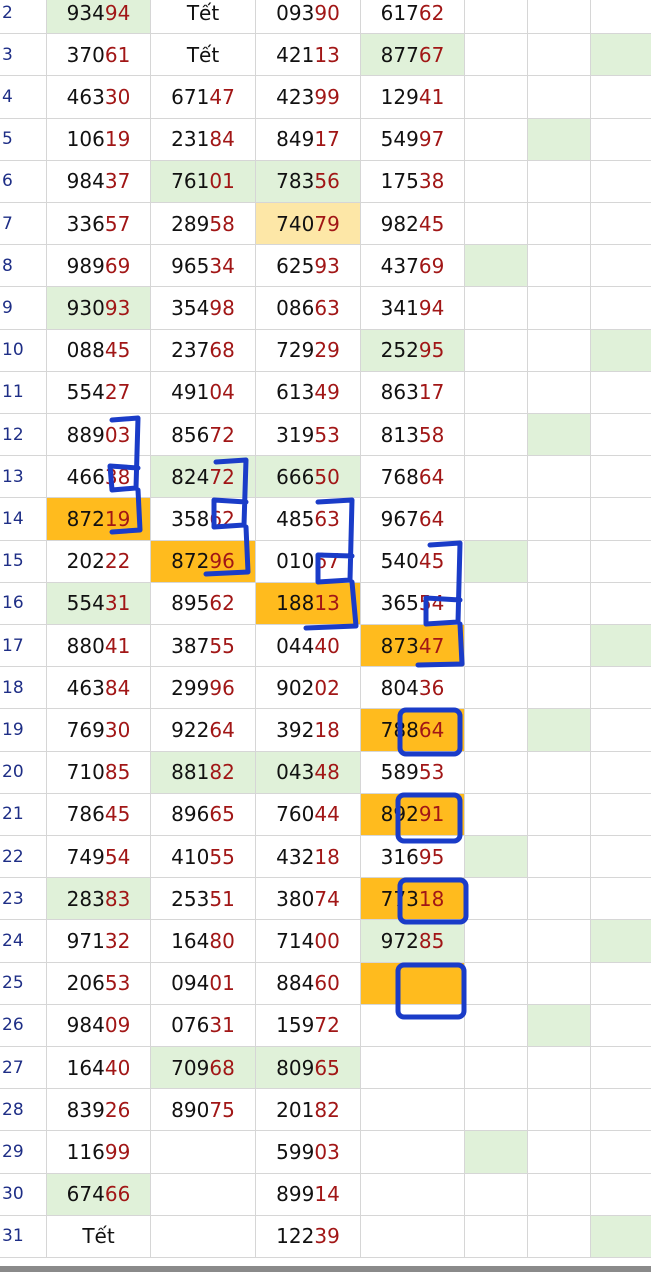 The image size is (651, 1276). What do you see at coordinates (203, 350) in the screenshot?
I see `result-cell: 237 68` at bounding box center [203, 350].